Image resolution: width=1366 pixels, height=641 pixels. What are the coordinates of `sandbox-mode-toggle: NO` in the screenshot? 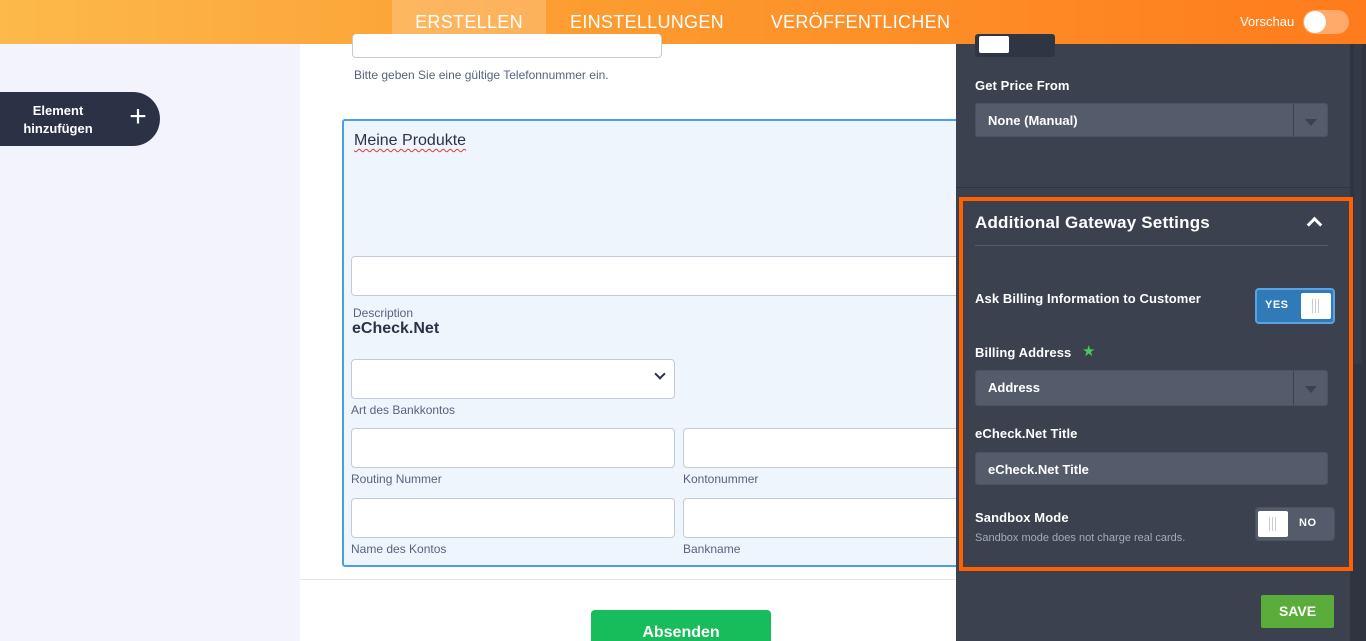 It's located at (1295, 524).